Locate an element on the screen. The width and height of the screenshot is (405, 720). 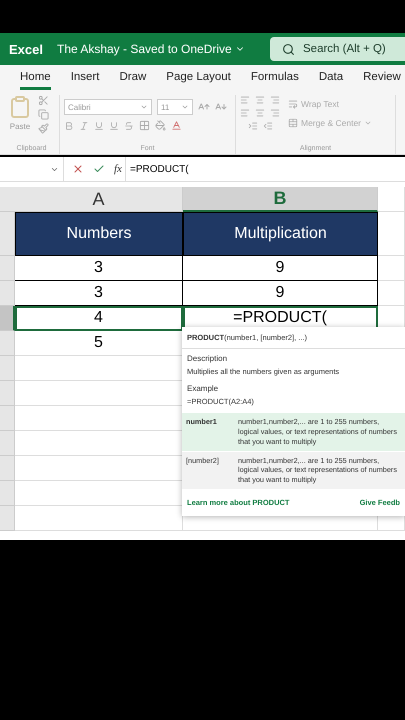
select-all-corner is located at coordinates (7, 199).